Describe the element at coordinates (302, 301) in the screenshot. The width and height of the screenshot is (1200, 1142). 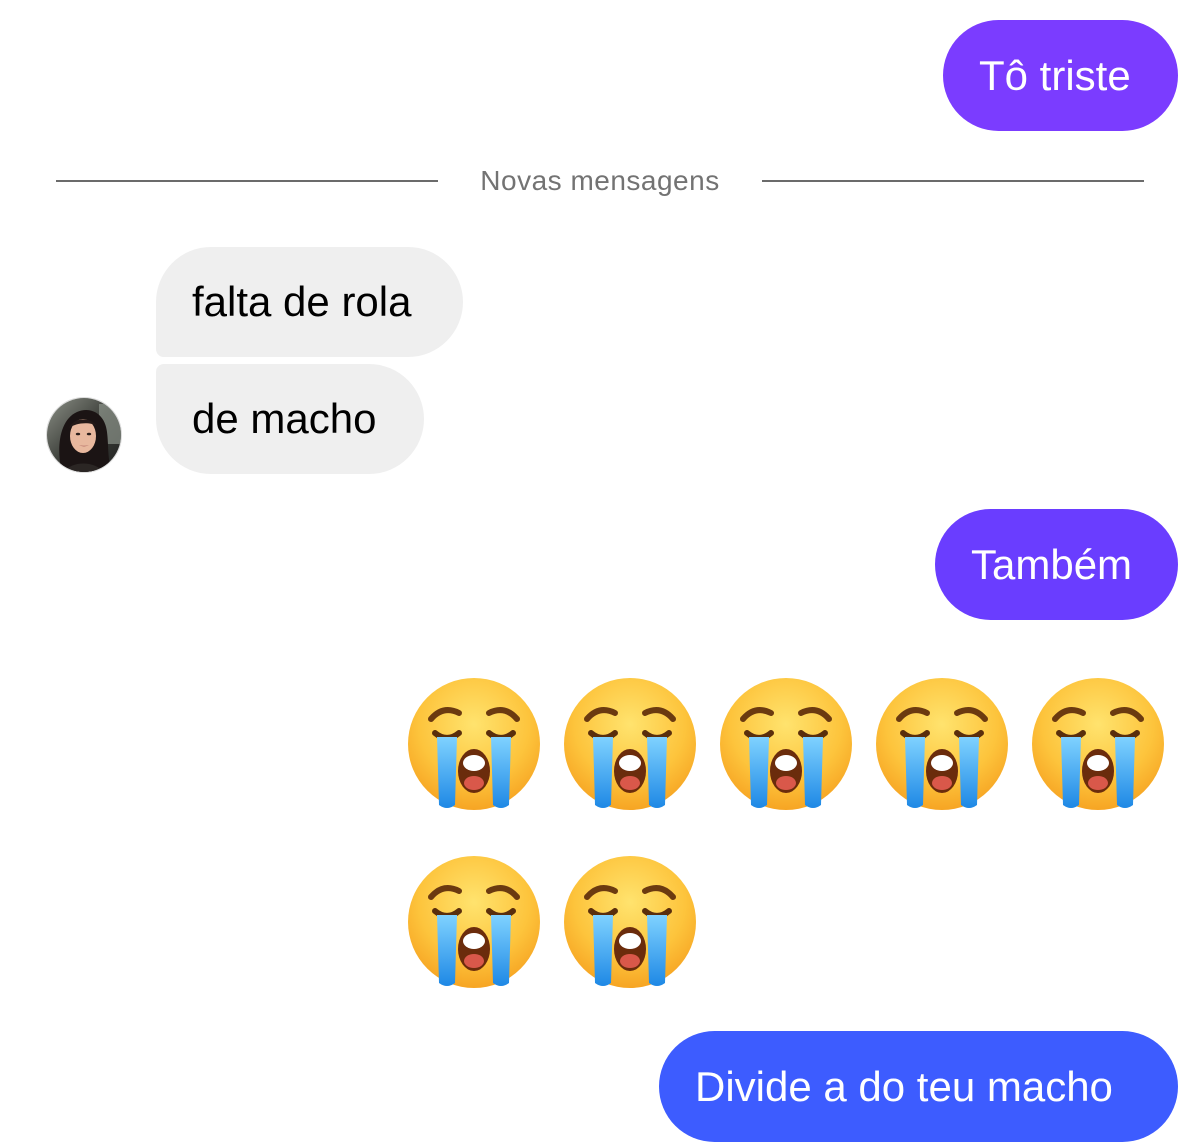
I see `message-text: falta de rola` at that location.